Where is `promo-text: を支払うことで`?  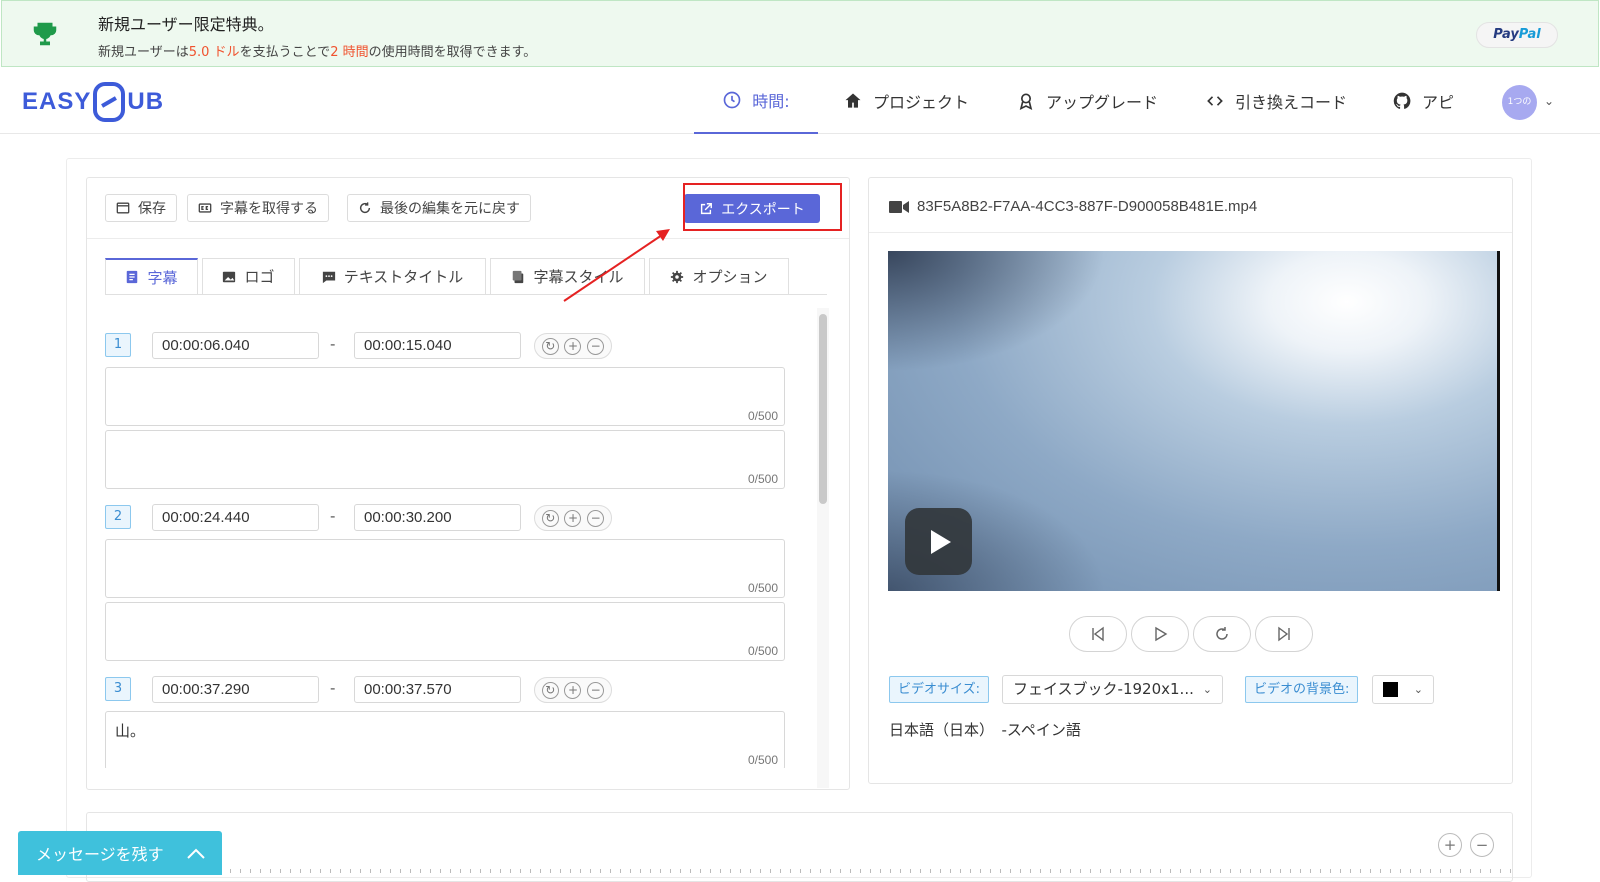 promo-text: を支払うことで is located at coordinates (285, 52).